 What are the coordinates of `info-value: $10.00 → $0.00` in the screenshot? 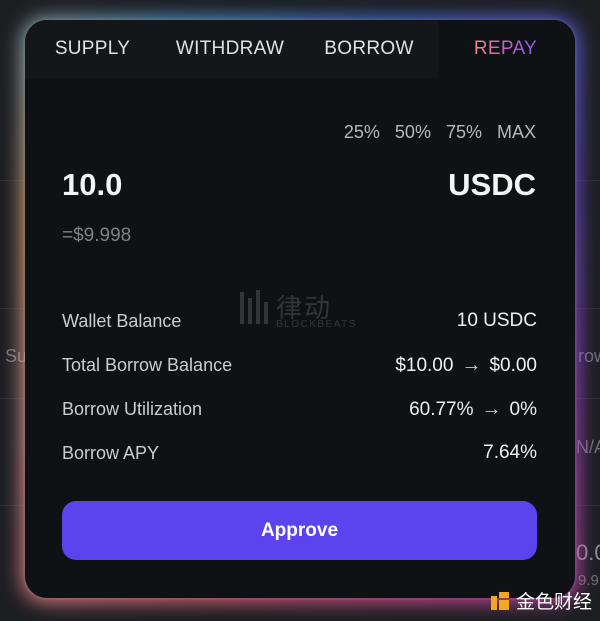 It's located at (466, 365).